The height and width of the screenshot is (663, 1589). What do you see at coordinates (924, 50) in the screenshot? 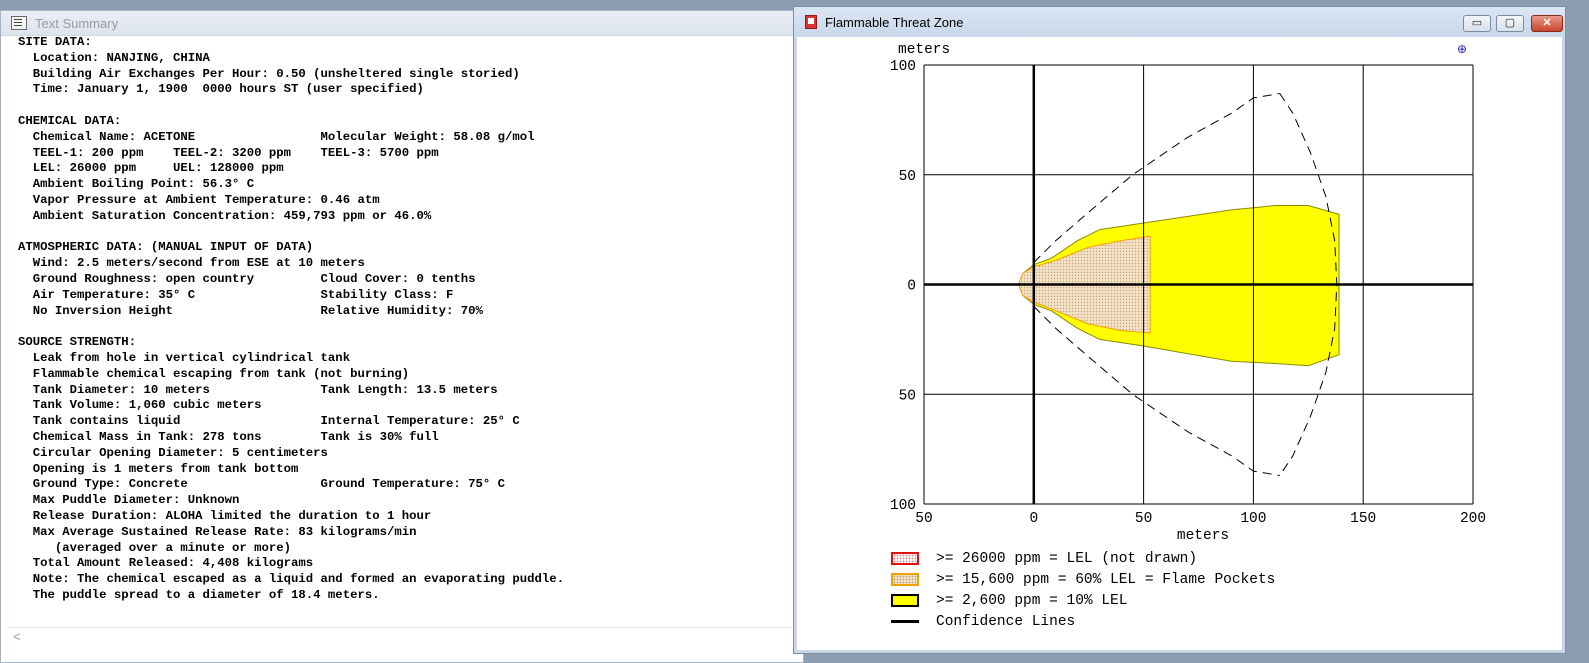
I see `y-axis-unit-label: meters` at bounding box center [924, 50].